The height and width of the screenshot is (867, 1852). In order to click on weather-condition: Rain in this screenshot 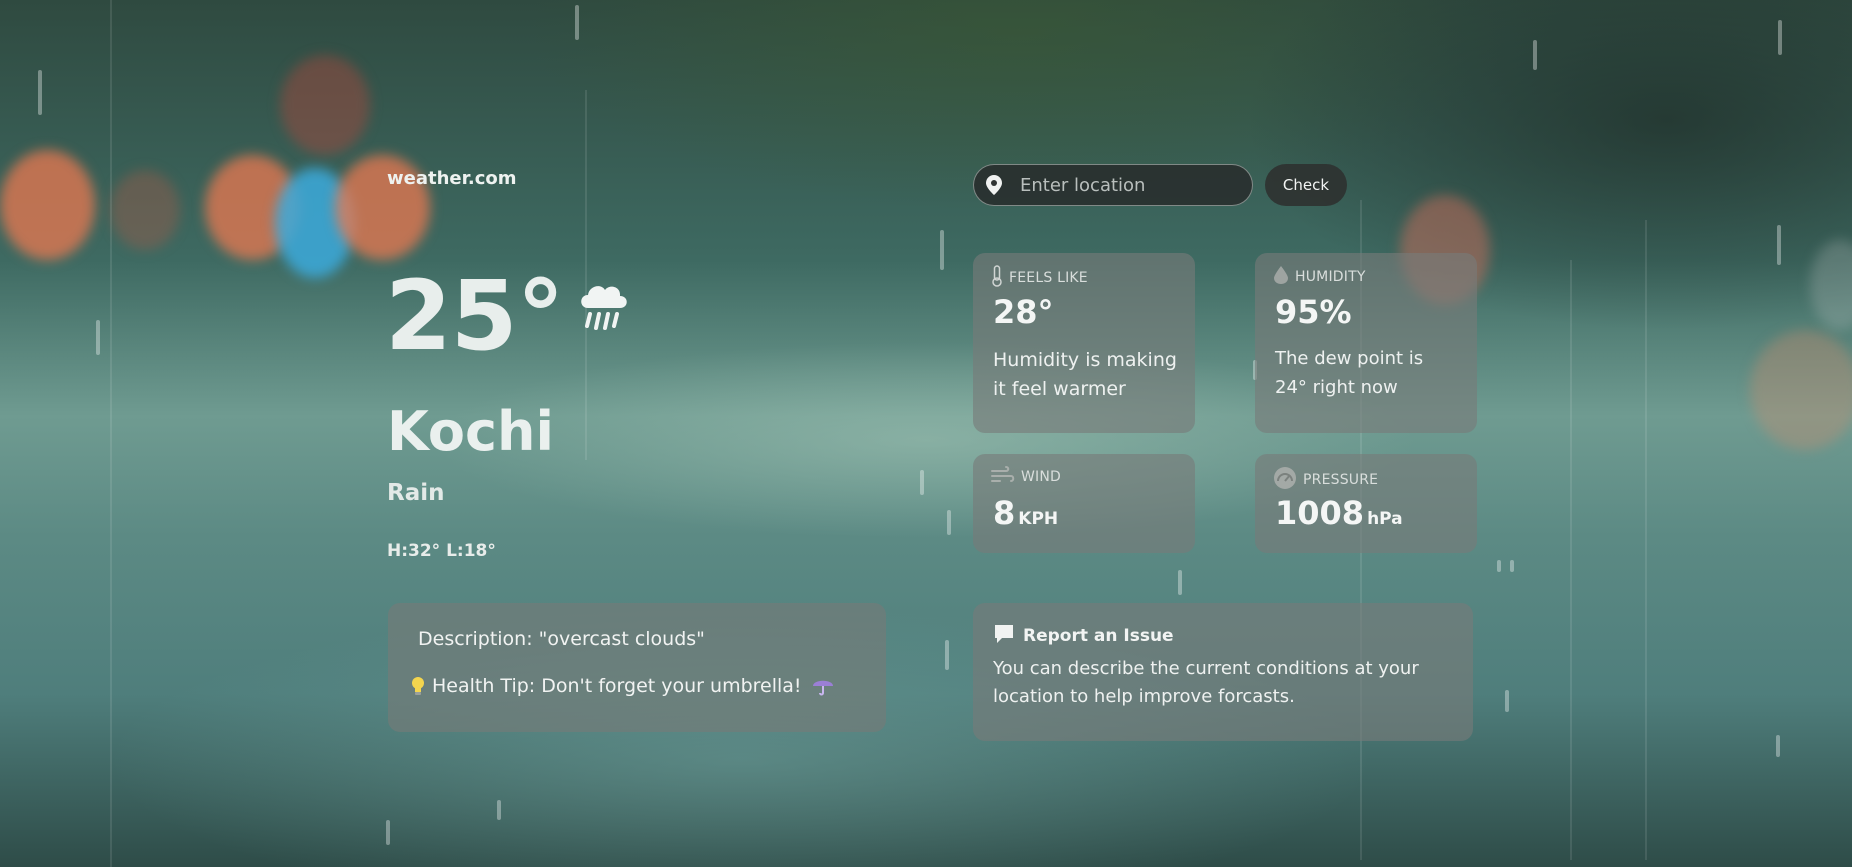, I will do `click(416, 493)`.